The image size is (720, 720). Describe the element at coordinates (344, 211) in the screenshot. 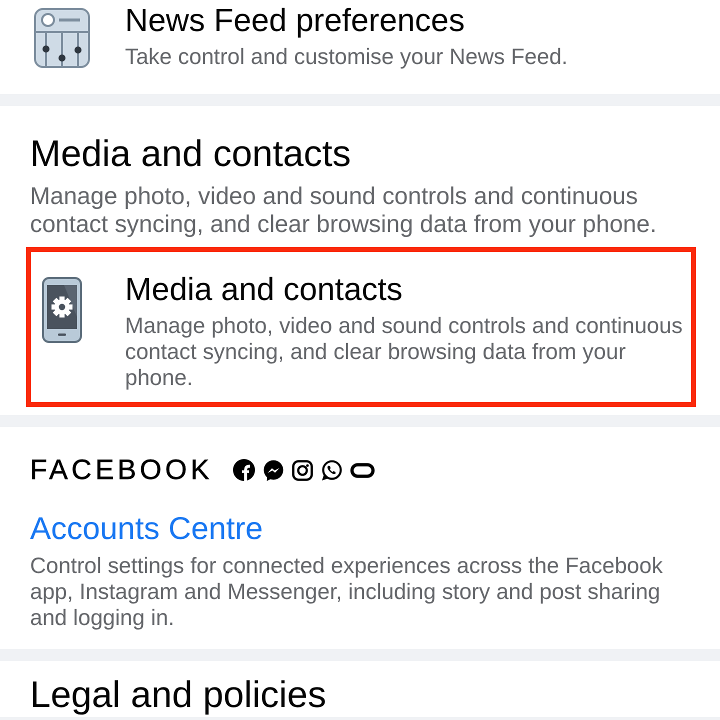

I see `section-description: Manage photo, video and sound controls and continuous contact syncing, and clear browsing data from your phone.` at that location.